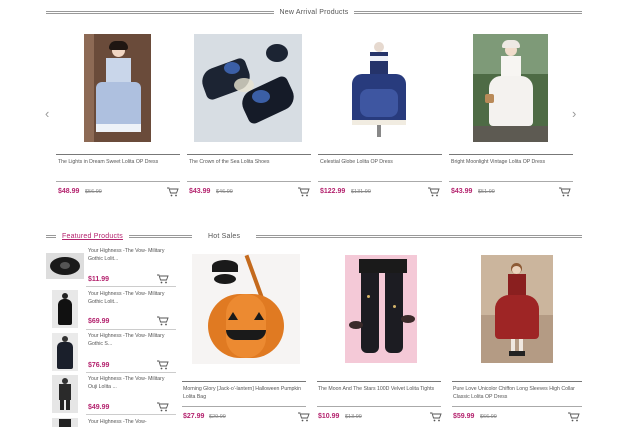 The height and width of the screenshot is (427, 640). Describe the element at coordinates (65, 309) in the screenshot. I see `featured-image-black-gothic-dress` at that location.